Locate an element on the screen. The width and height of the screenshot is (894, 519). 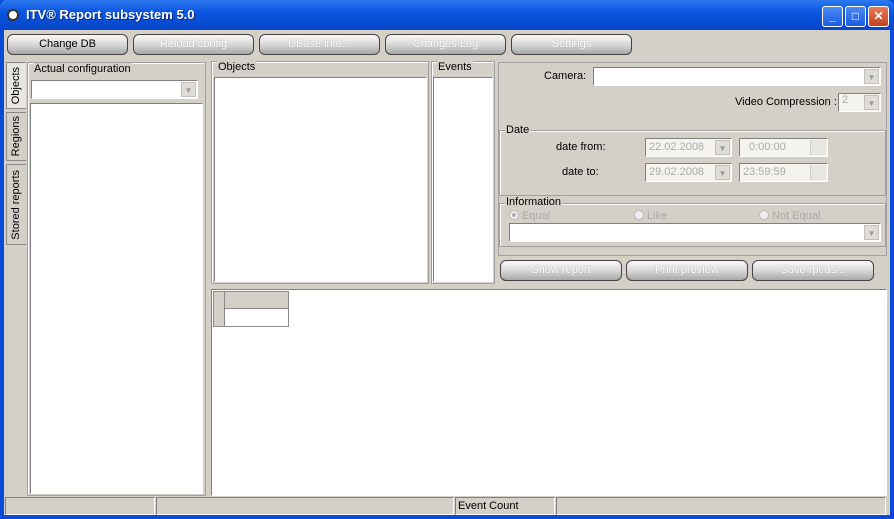
tab-stored-reports: Stored reports is located at coordinates (16, 204).